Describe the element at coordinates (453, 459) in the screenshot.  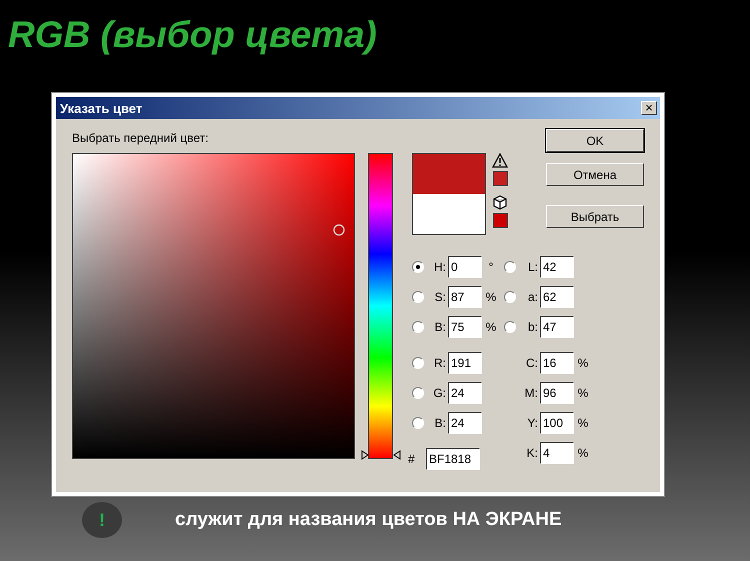
I see `hex-input-field: BF1818` at that location.